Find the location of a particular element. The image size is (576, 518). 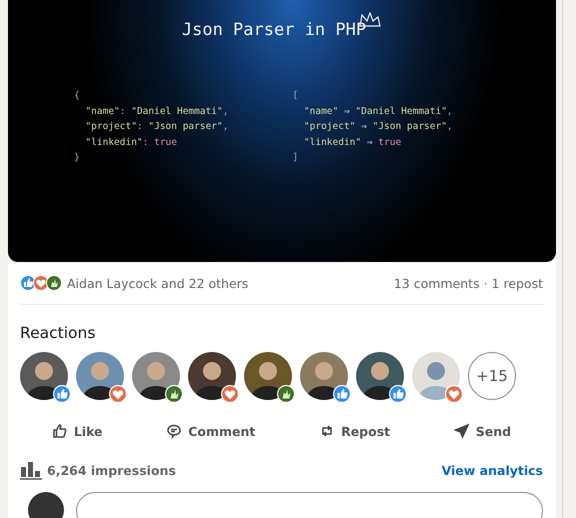

view-analytics-link: View analytics is located at coordinates (492, 470).